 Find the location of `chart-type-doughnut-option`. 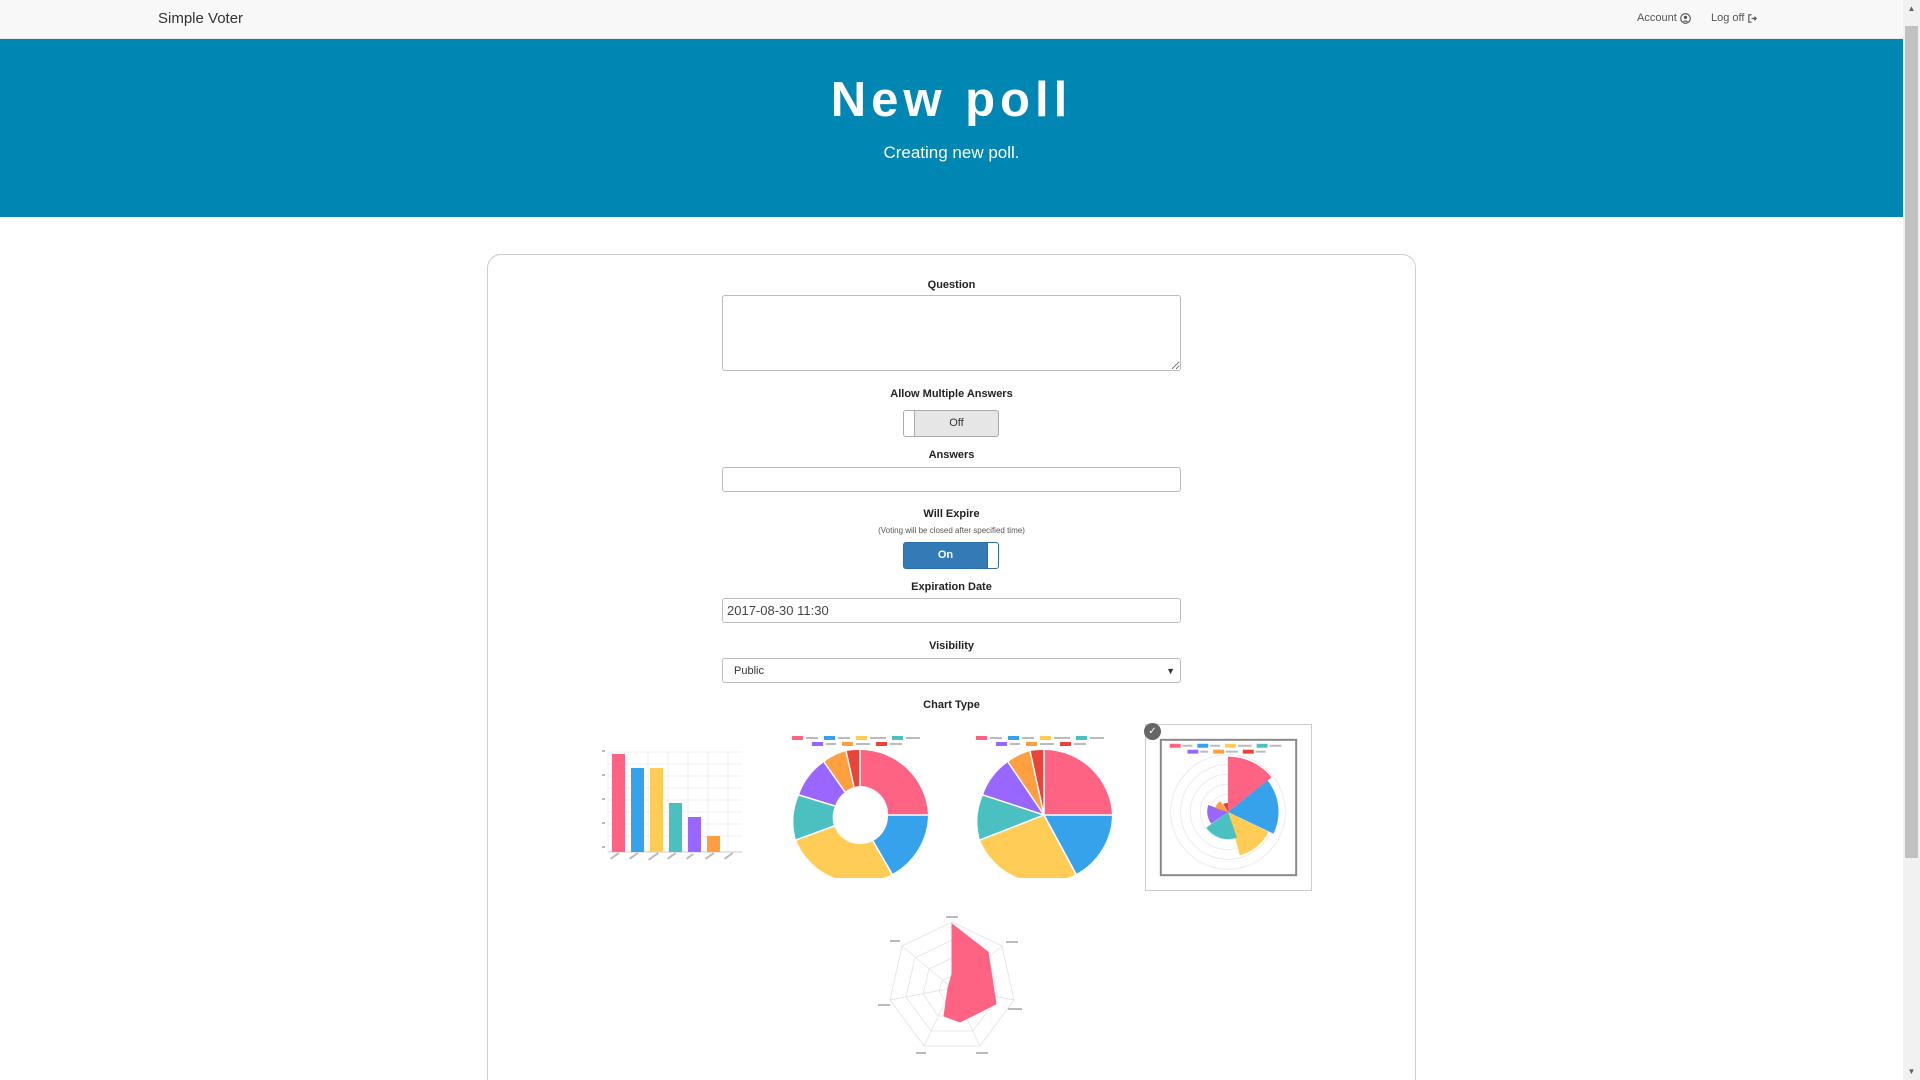

chart-type-doughnut-option is located at coordinates (860, 804).